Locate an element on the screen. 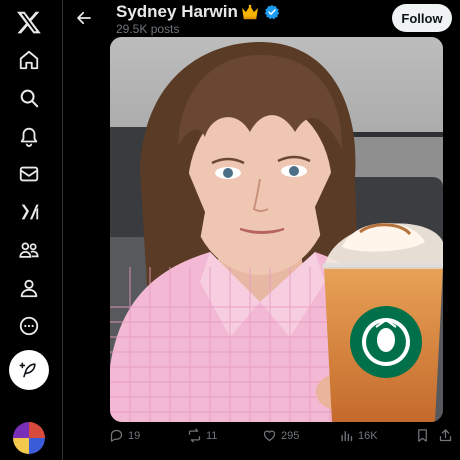  profile-icon is located at coordinates (29, 288).